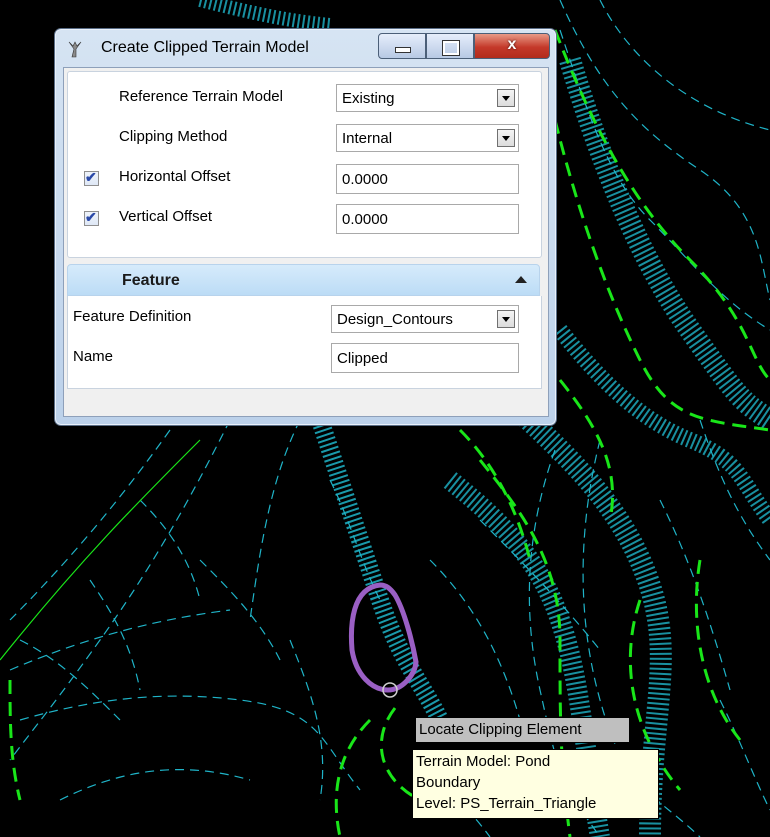 The height and width of the screenshot is (837, 770). What do you see at coordinates (365, 179) in the screenshot?
I see `horizontal-offset-value: 0.0000` at bounding box center [365, 179].